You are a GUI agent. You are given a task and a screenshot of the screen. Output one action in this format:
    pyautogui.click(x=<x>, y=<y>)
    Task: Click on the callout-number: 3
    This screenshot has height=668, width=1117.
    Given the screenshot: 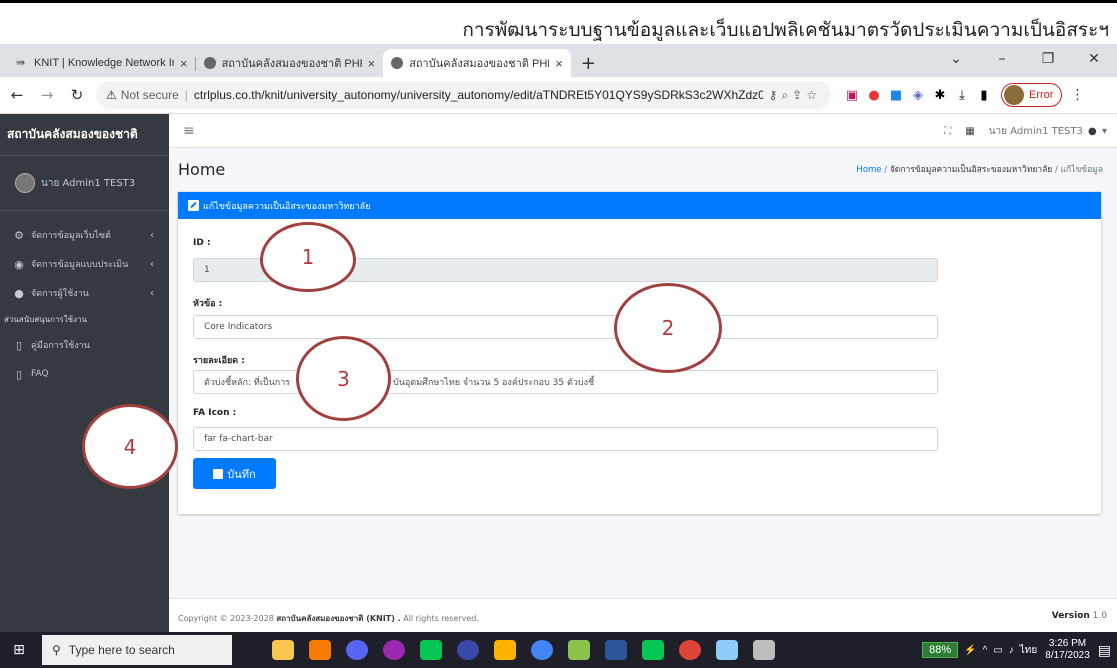 What is the action you would take?
    pyautogui.click(x=343, y=378)
    